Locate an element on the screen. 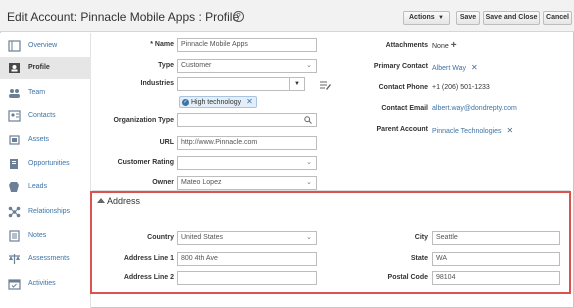 This screenshot has width=574, height=308. sidebar-item-contacts: Contacts is located at coordinates (45, 116).